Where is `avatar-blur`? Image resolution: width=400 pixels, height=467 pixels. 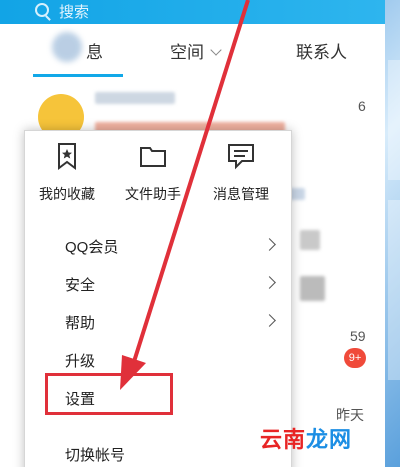
avatar-blur is located at coordinates (67, 47).